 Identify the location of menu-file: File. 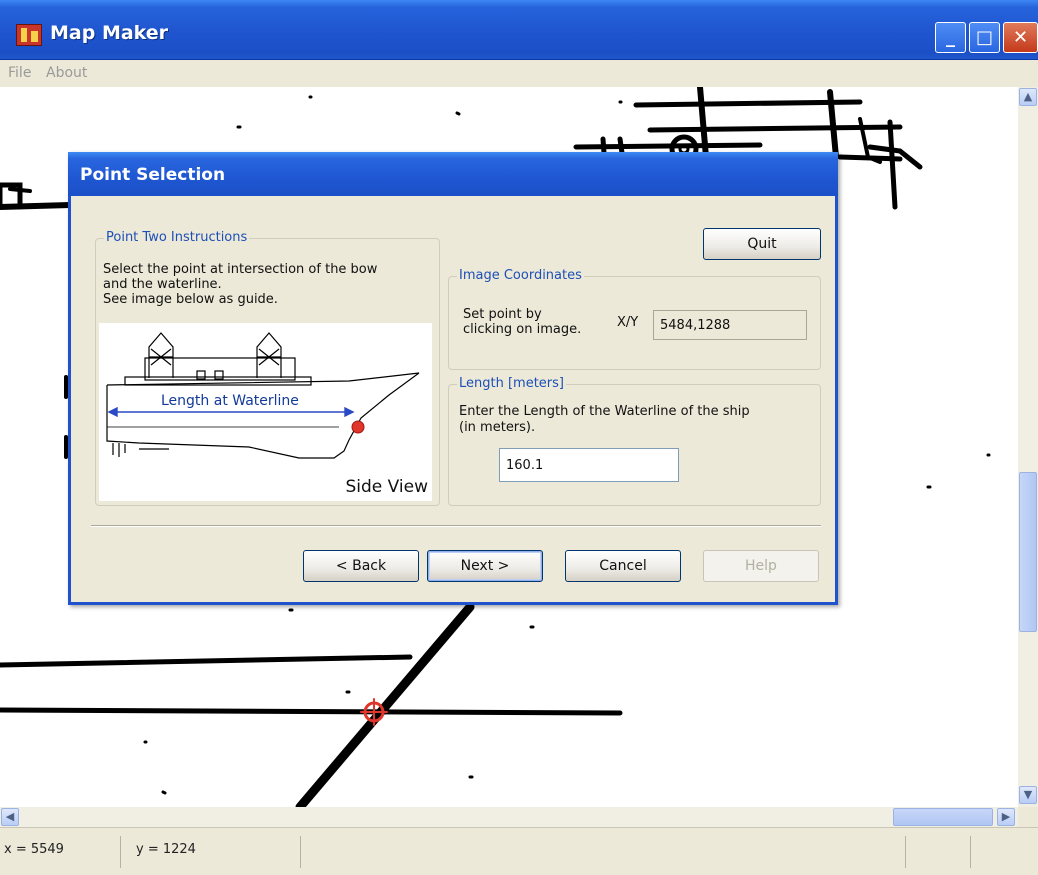
(19, 73).